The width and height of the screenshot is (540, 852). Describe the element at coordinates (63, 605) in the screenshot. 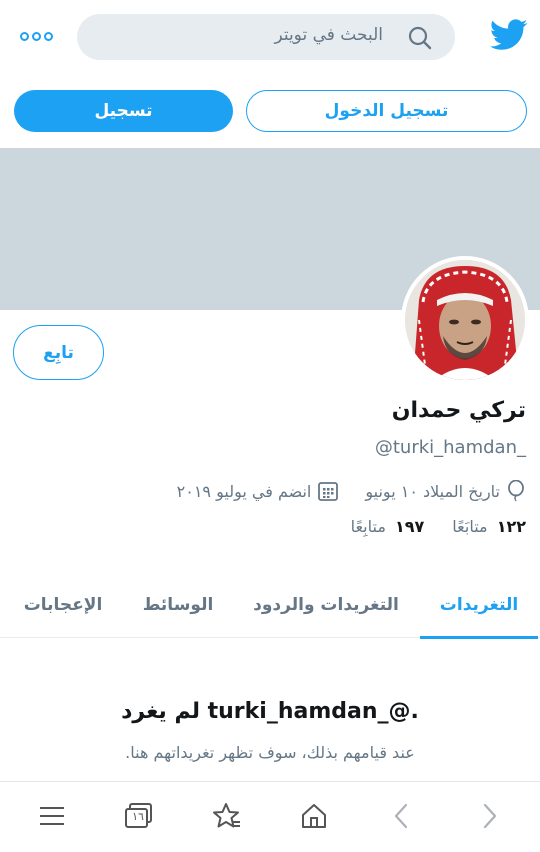

I see `tab-likes: الإعجابات` at that location.